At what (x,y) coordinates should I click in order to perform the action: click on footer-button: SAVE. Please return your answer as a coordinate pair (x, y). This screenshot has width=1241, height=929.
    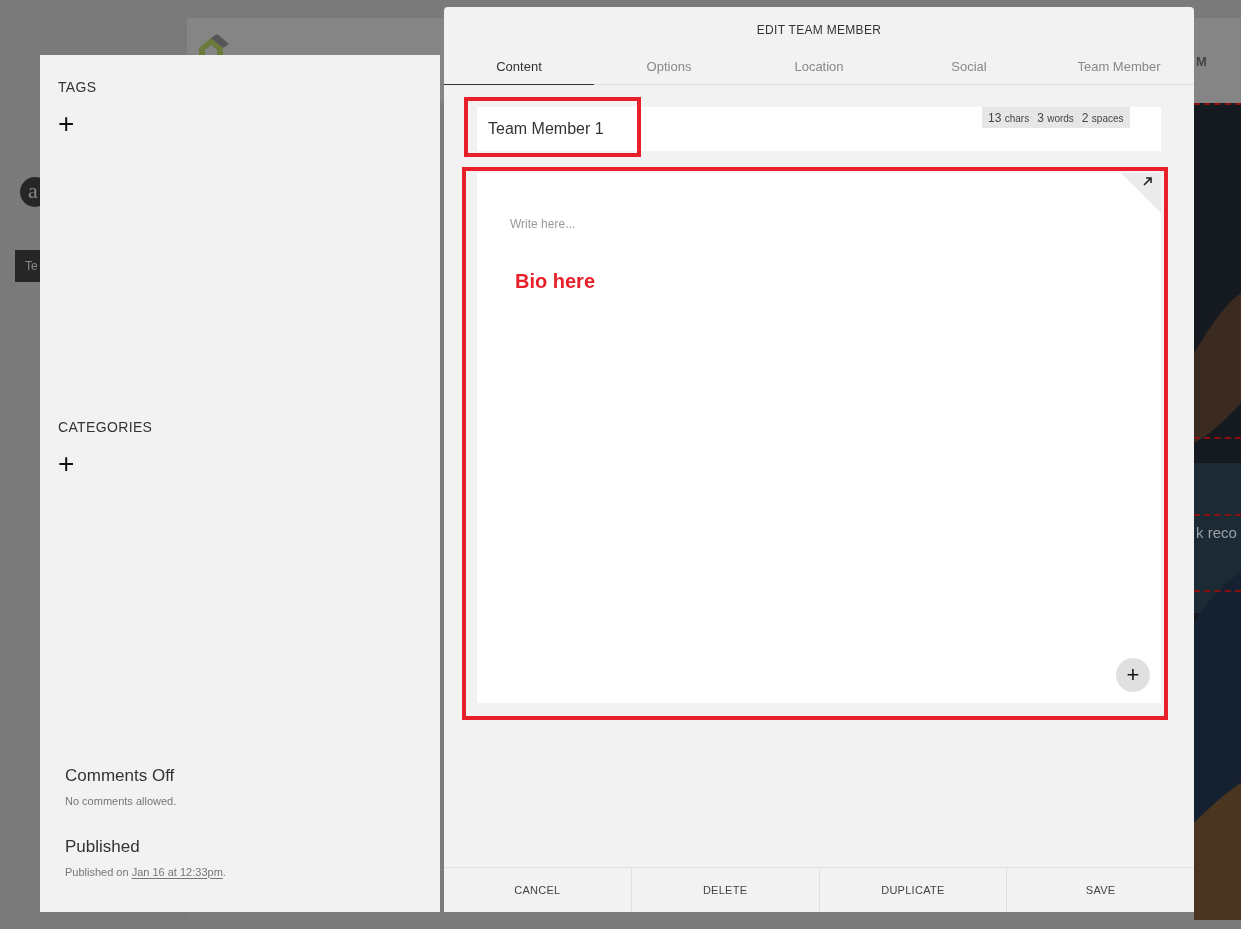
    Looking at the image, I should click on (1100, 890).